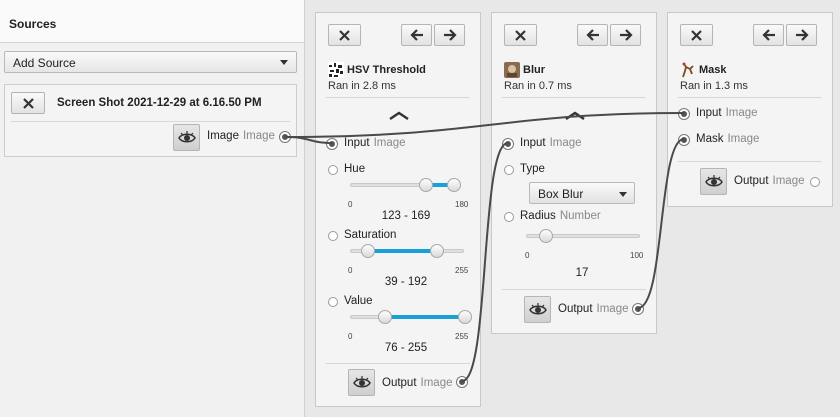  I want to click on type-socket, so click(509, 170).